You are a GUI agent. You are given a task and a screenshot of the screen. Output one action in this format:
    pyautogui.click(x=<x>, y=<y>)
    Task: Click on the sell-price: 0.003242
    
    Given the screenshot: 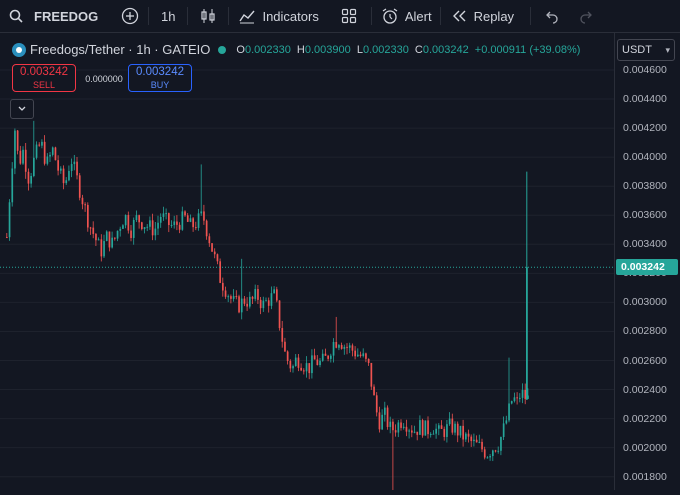 What is the action you would take?
    pyautogui.click(x=44, y=72)
    